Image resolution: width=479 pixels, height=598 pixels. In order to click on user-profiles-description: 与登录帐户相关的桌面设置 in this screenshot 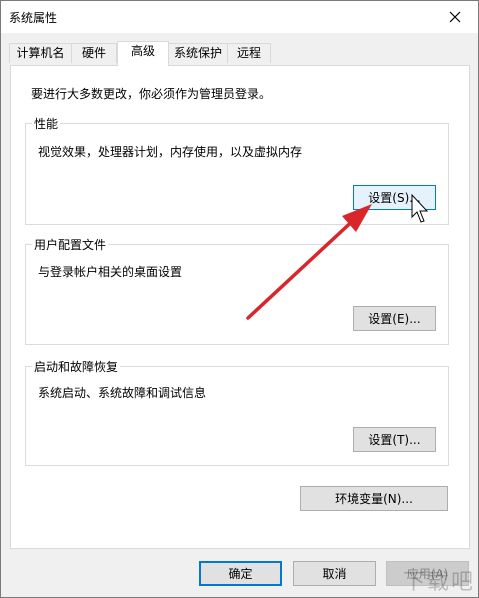, I will do `click(110, 272)`.